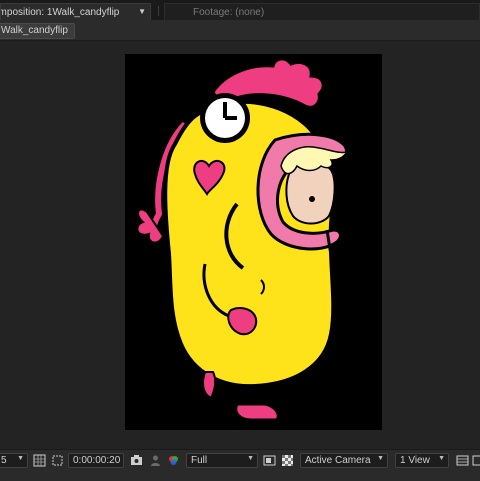  What do you see at coordinates (415, 460) in the screenshot?
I see `view-layout-value: 1 View` at bounding box center [415, 460].